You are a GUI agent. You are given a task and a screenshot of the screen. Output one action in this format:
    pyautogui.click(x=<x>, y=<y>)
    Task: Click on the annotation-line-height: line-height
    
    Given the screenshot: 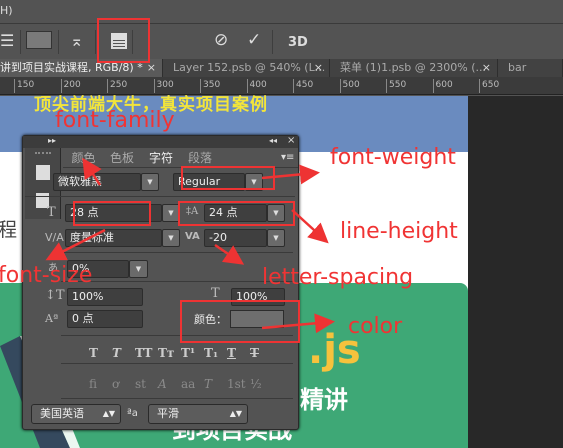 What is the action you would take?
    pyautogui.click(x=399, y=231)
    